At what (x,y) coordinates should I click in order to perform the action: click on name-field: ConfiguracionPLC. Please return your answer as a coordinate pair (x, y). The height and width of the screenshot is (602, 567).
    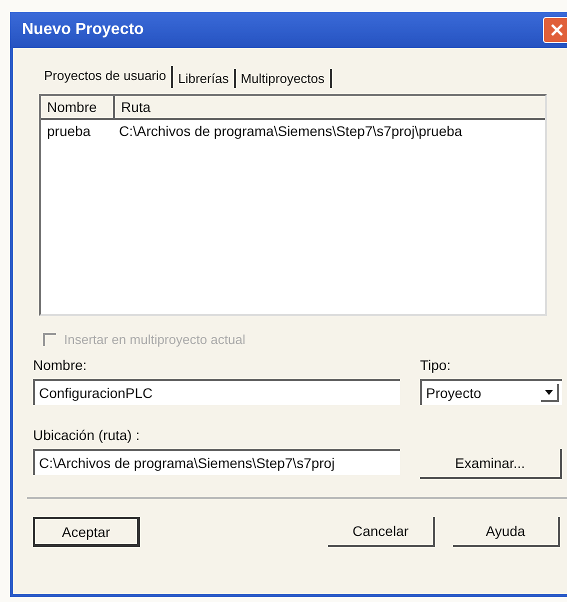
    Looking at the image, I should click on (216, 392).